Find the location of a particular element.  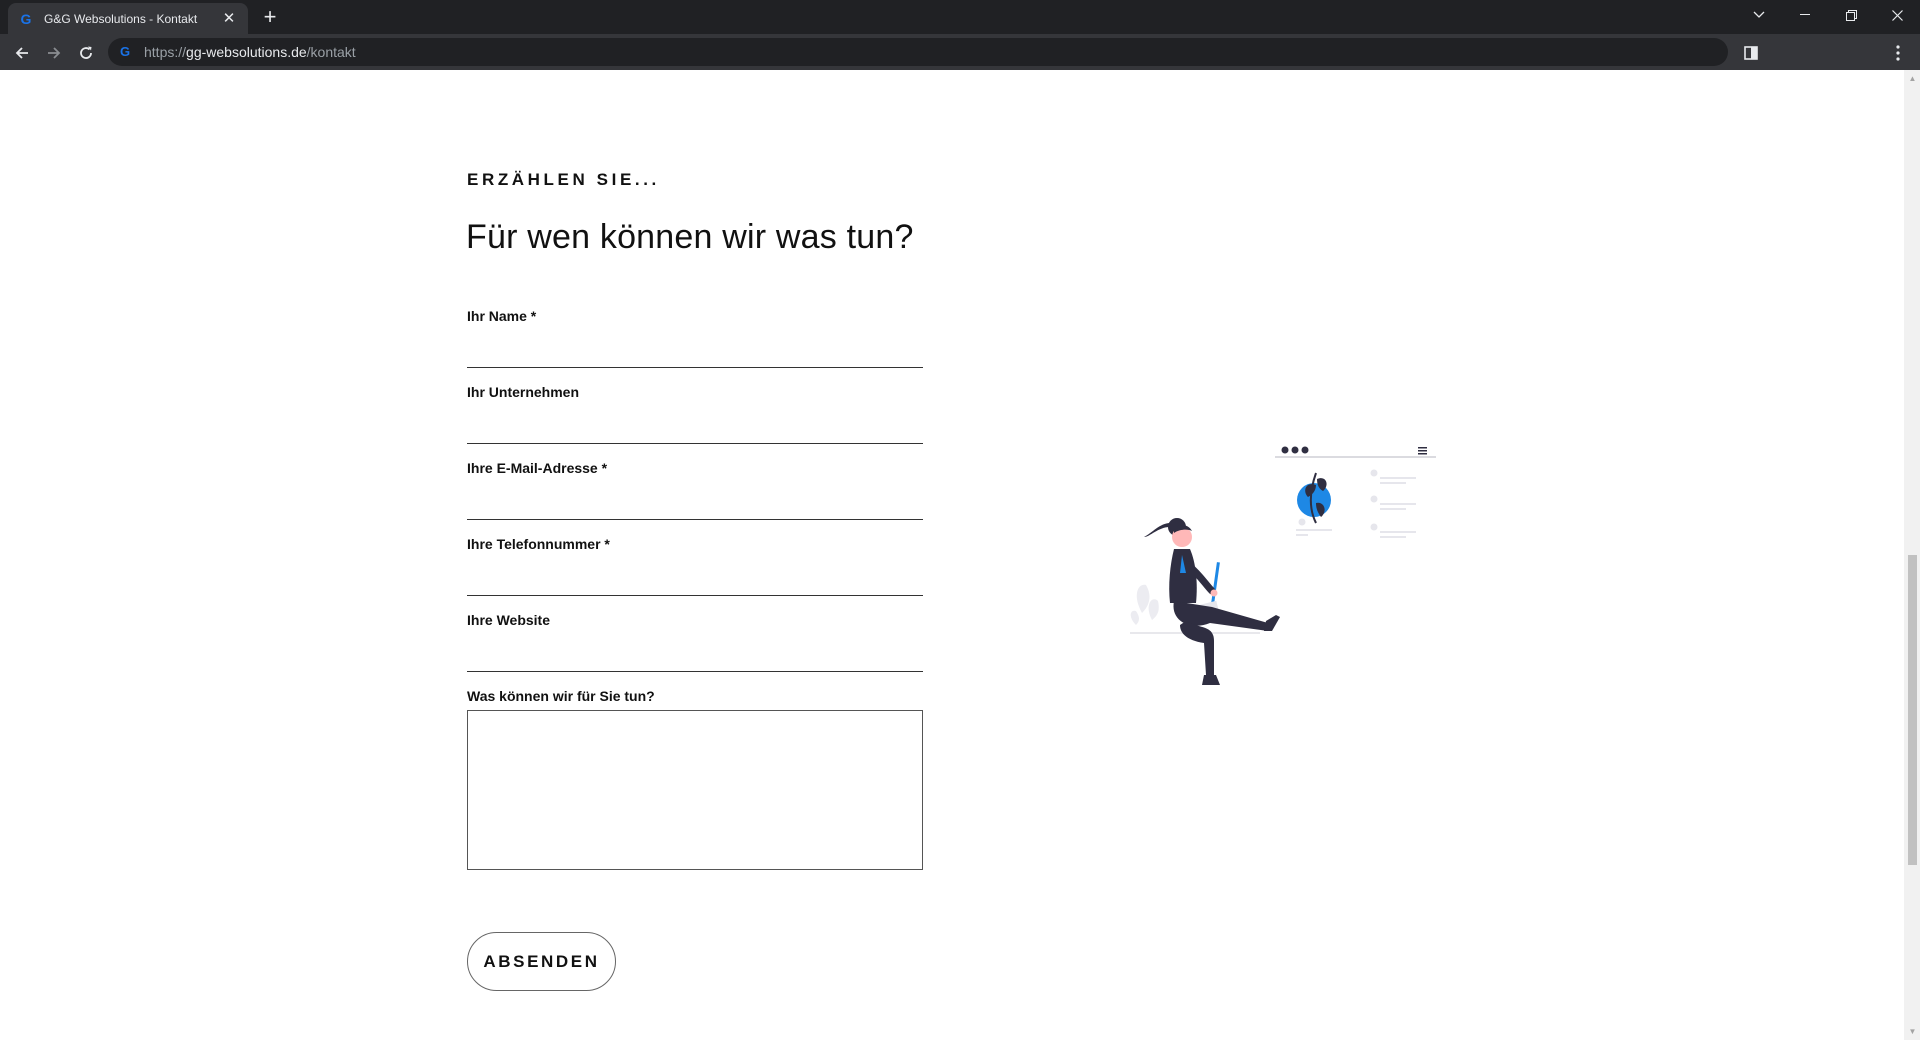

company-field: Ihr Unternehmen is located at coordinates (695, 414).